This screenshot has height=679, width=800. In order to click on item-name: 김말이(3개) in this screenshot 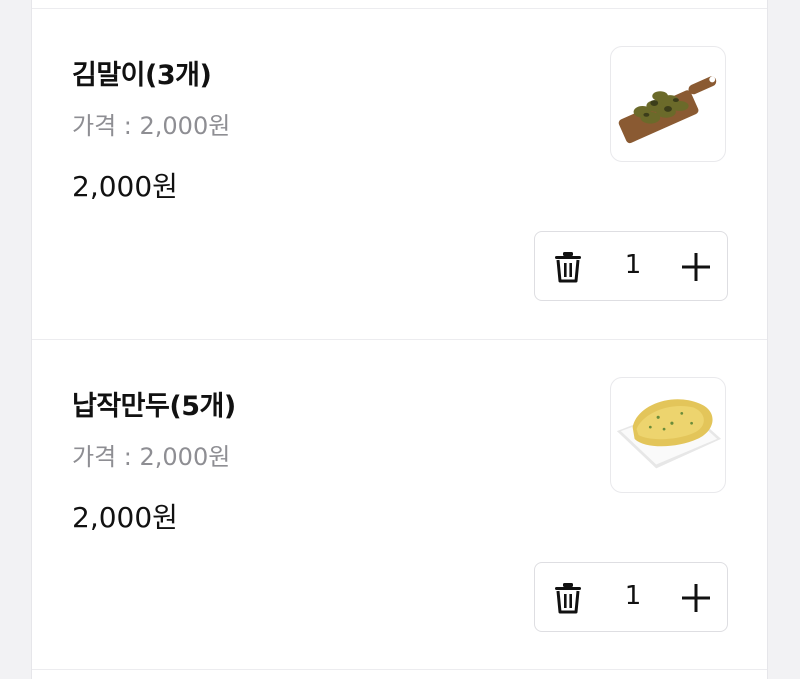, I will do `click(142, 75)`.